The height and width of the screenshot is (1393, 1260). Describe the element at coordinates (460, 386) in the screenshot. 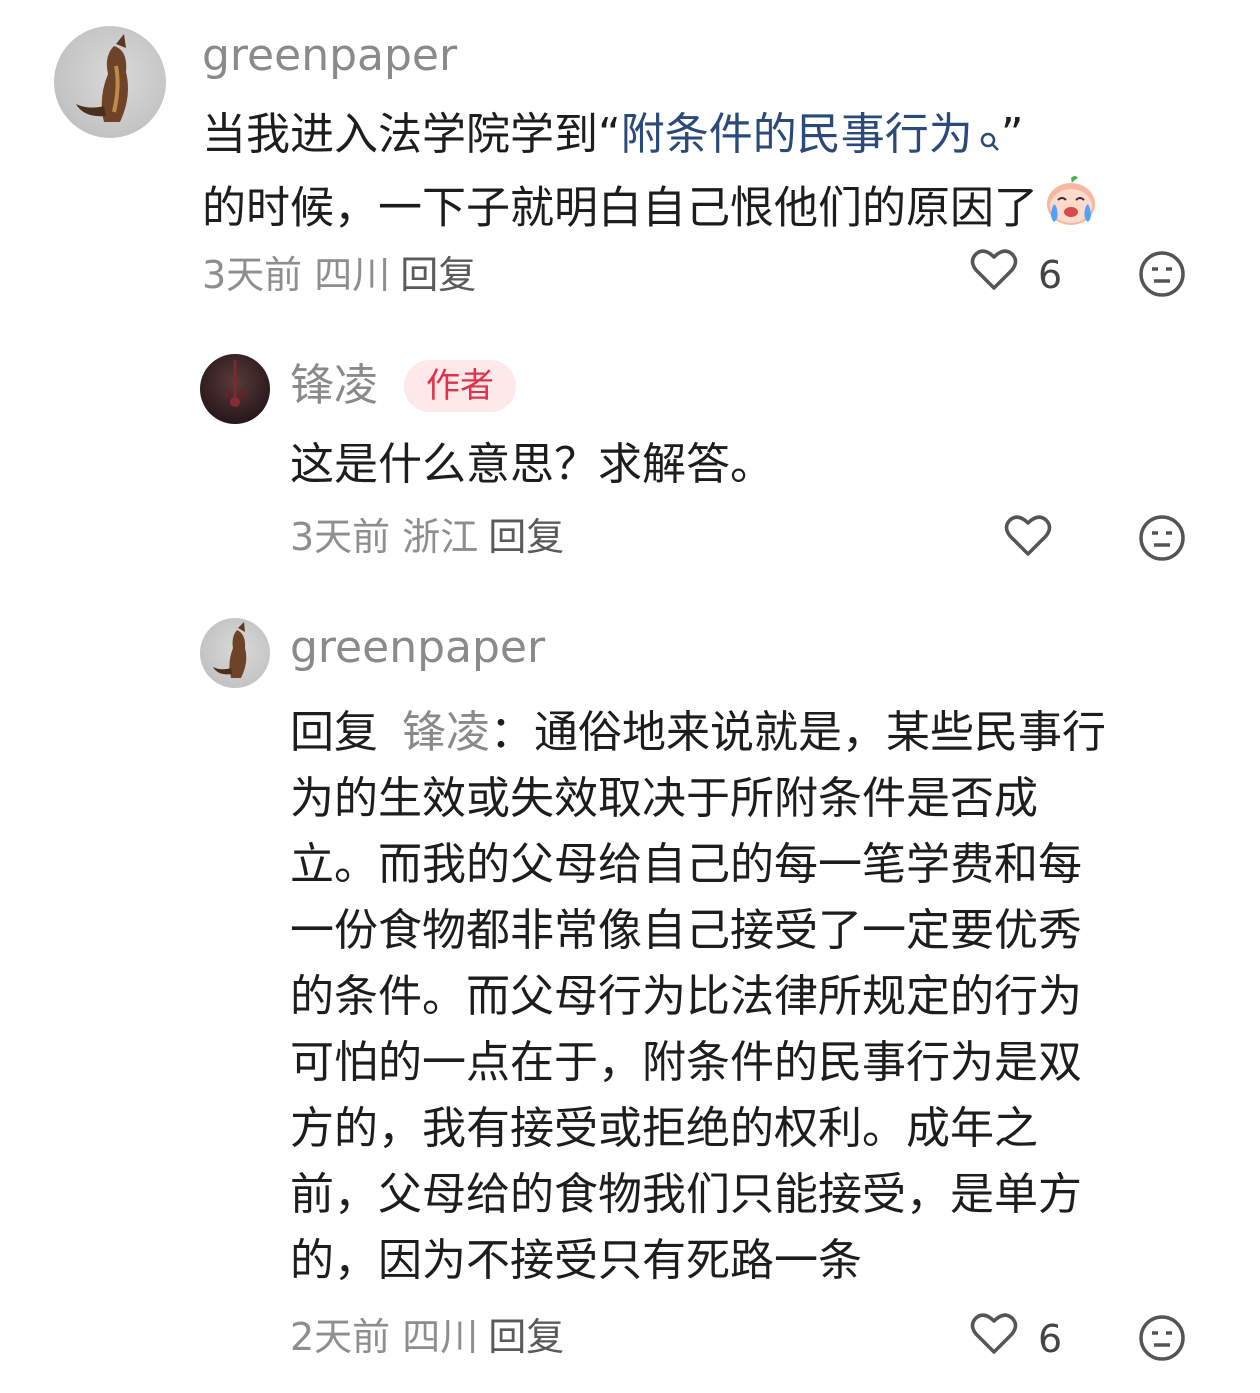

I see `author-badge: 作者` at that location.